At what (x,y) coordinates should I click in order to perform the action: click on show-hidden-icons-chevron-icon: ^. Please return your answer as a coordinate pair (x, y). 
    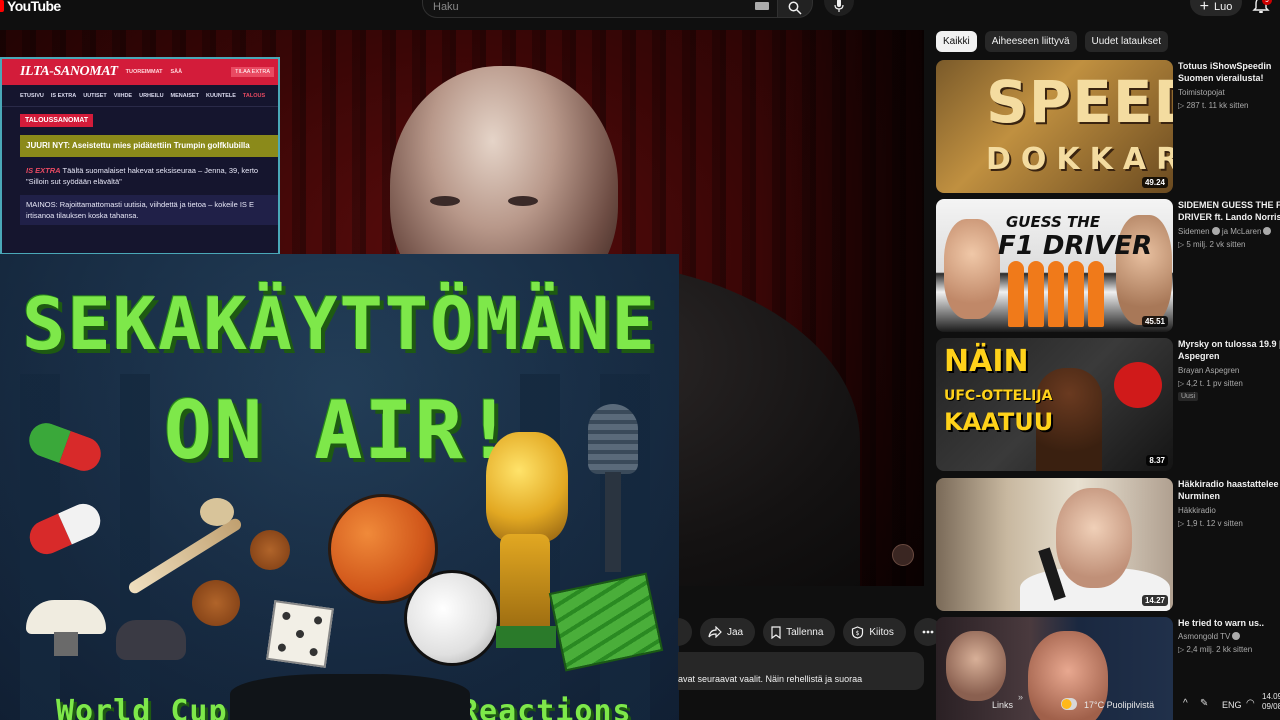
    Looking at the image, I should click on (1185, 703).